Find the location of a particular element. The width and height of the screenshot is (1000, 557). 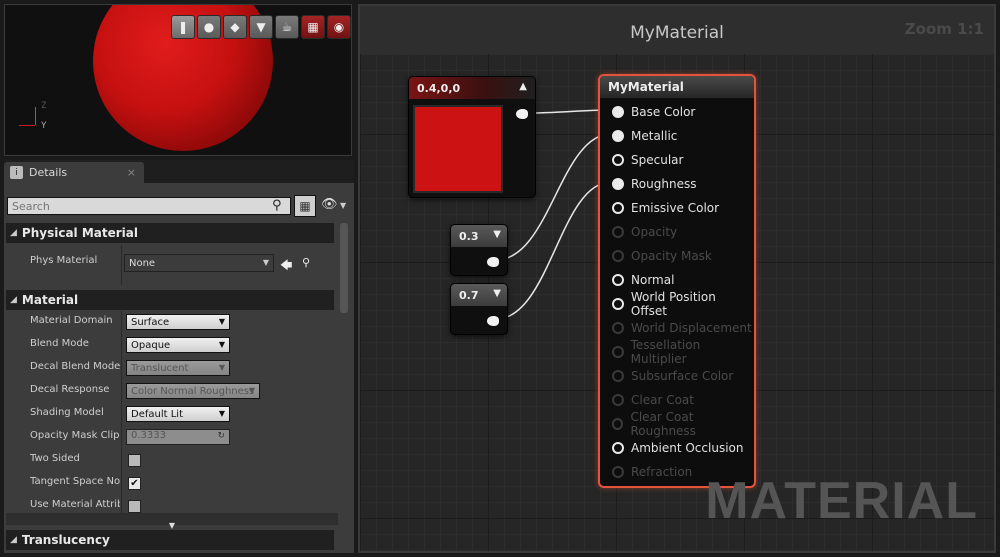

input-pin-row: Base Color is located at coordinates (653, 112).